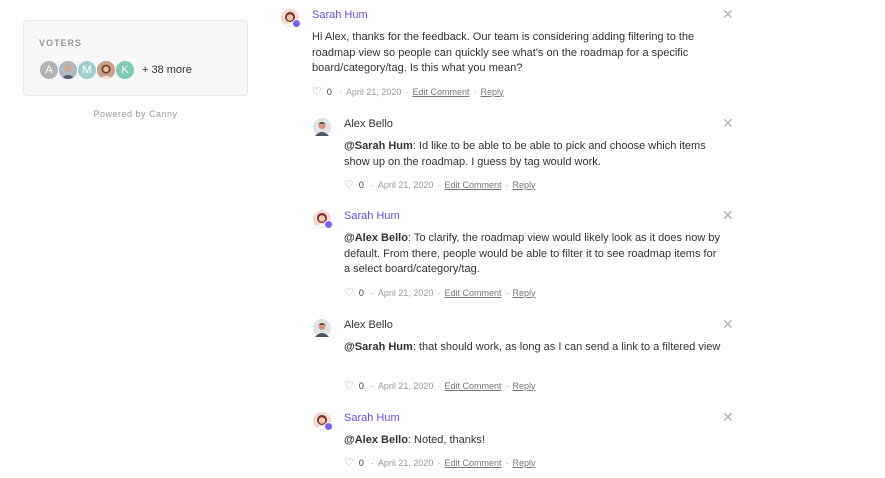 The height and width of the screenshot is (478, 885). I want to click on comment-body: @Alex Bello: Noted, thanks!, so click(534, 441).